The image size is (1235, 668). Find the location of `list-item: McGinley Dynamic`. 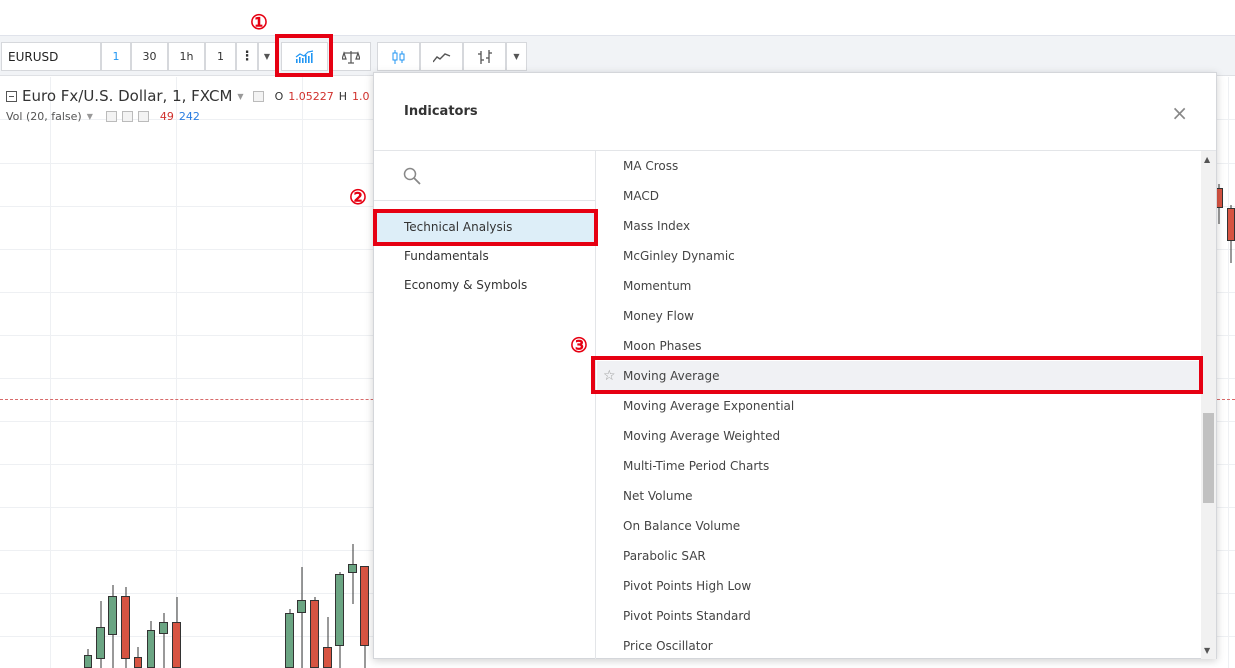

list-item: McGinley Dynamic is located at coordinates (899, 256).